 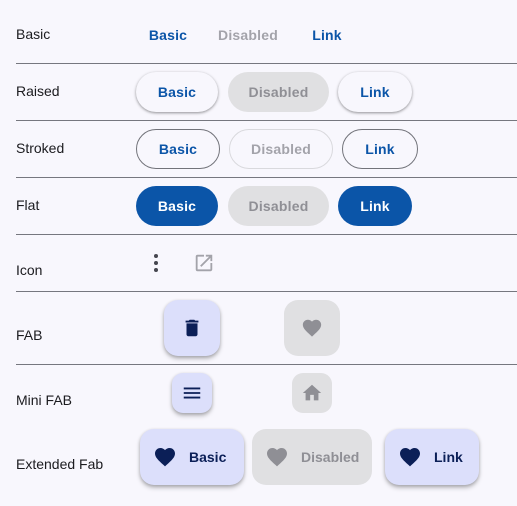 I want to click on mini-fab-menu-button, so click(x=192, y=393).